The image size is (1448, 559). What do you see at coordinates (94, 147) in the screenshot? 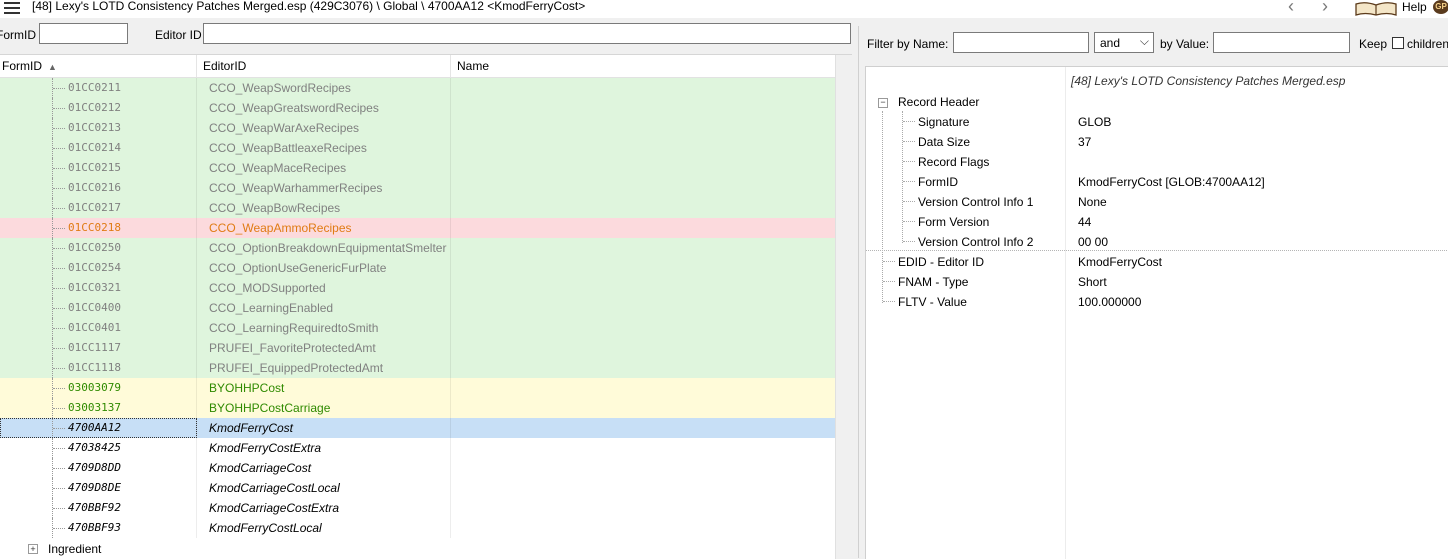
I see `row-formid: 01CC0214` at bounding box center [94, 147].